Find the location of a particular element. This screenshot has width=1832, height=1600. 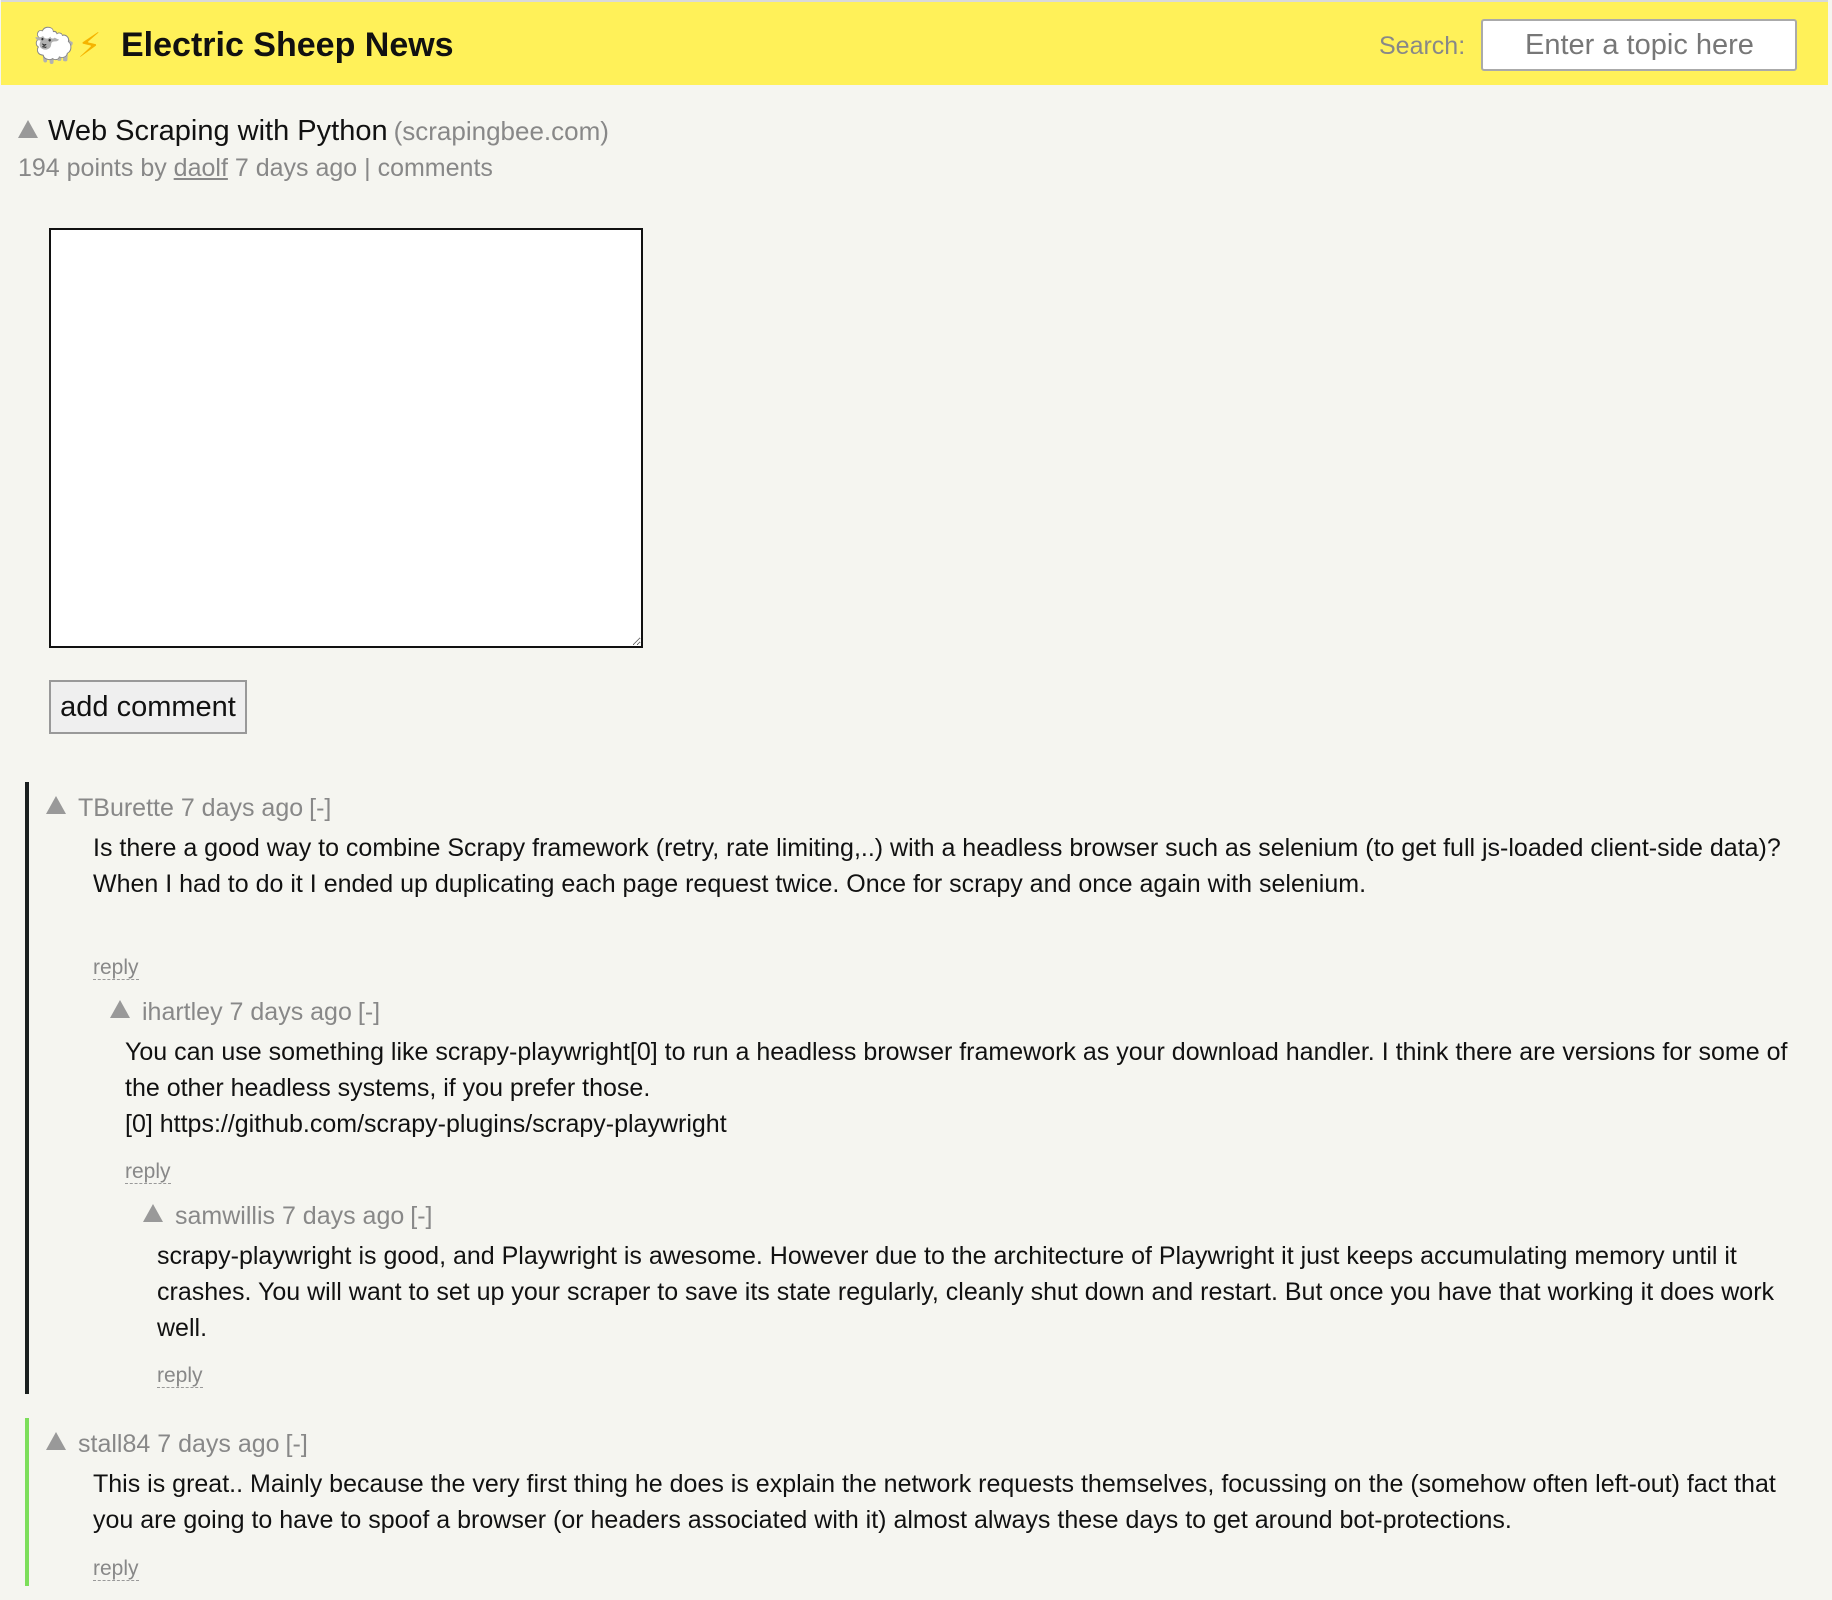

story-points: 194 points by is located at coordinates (92, 168).